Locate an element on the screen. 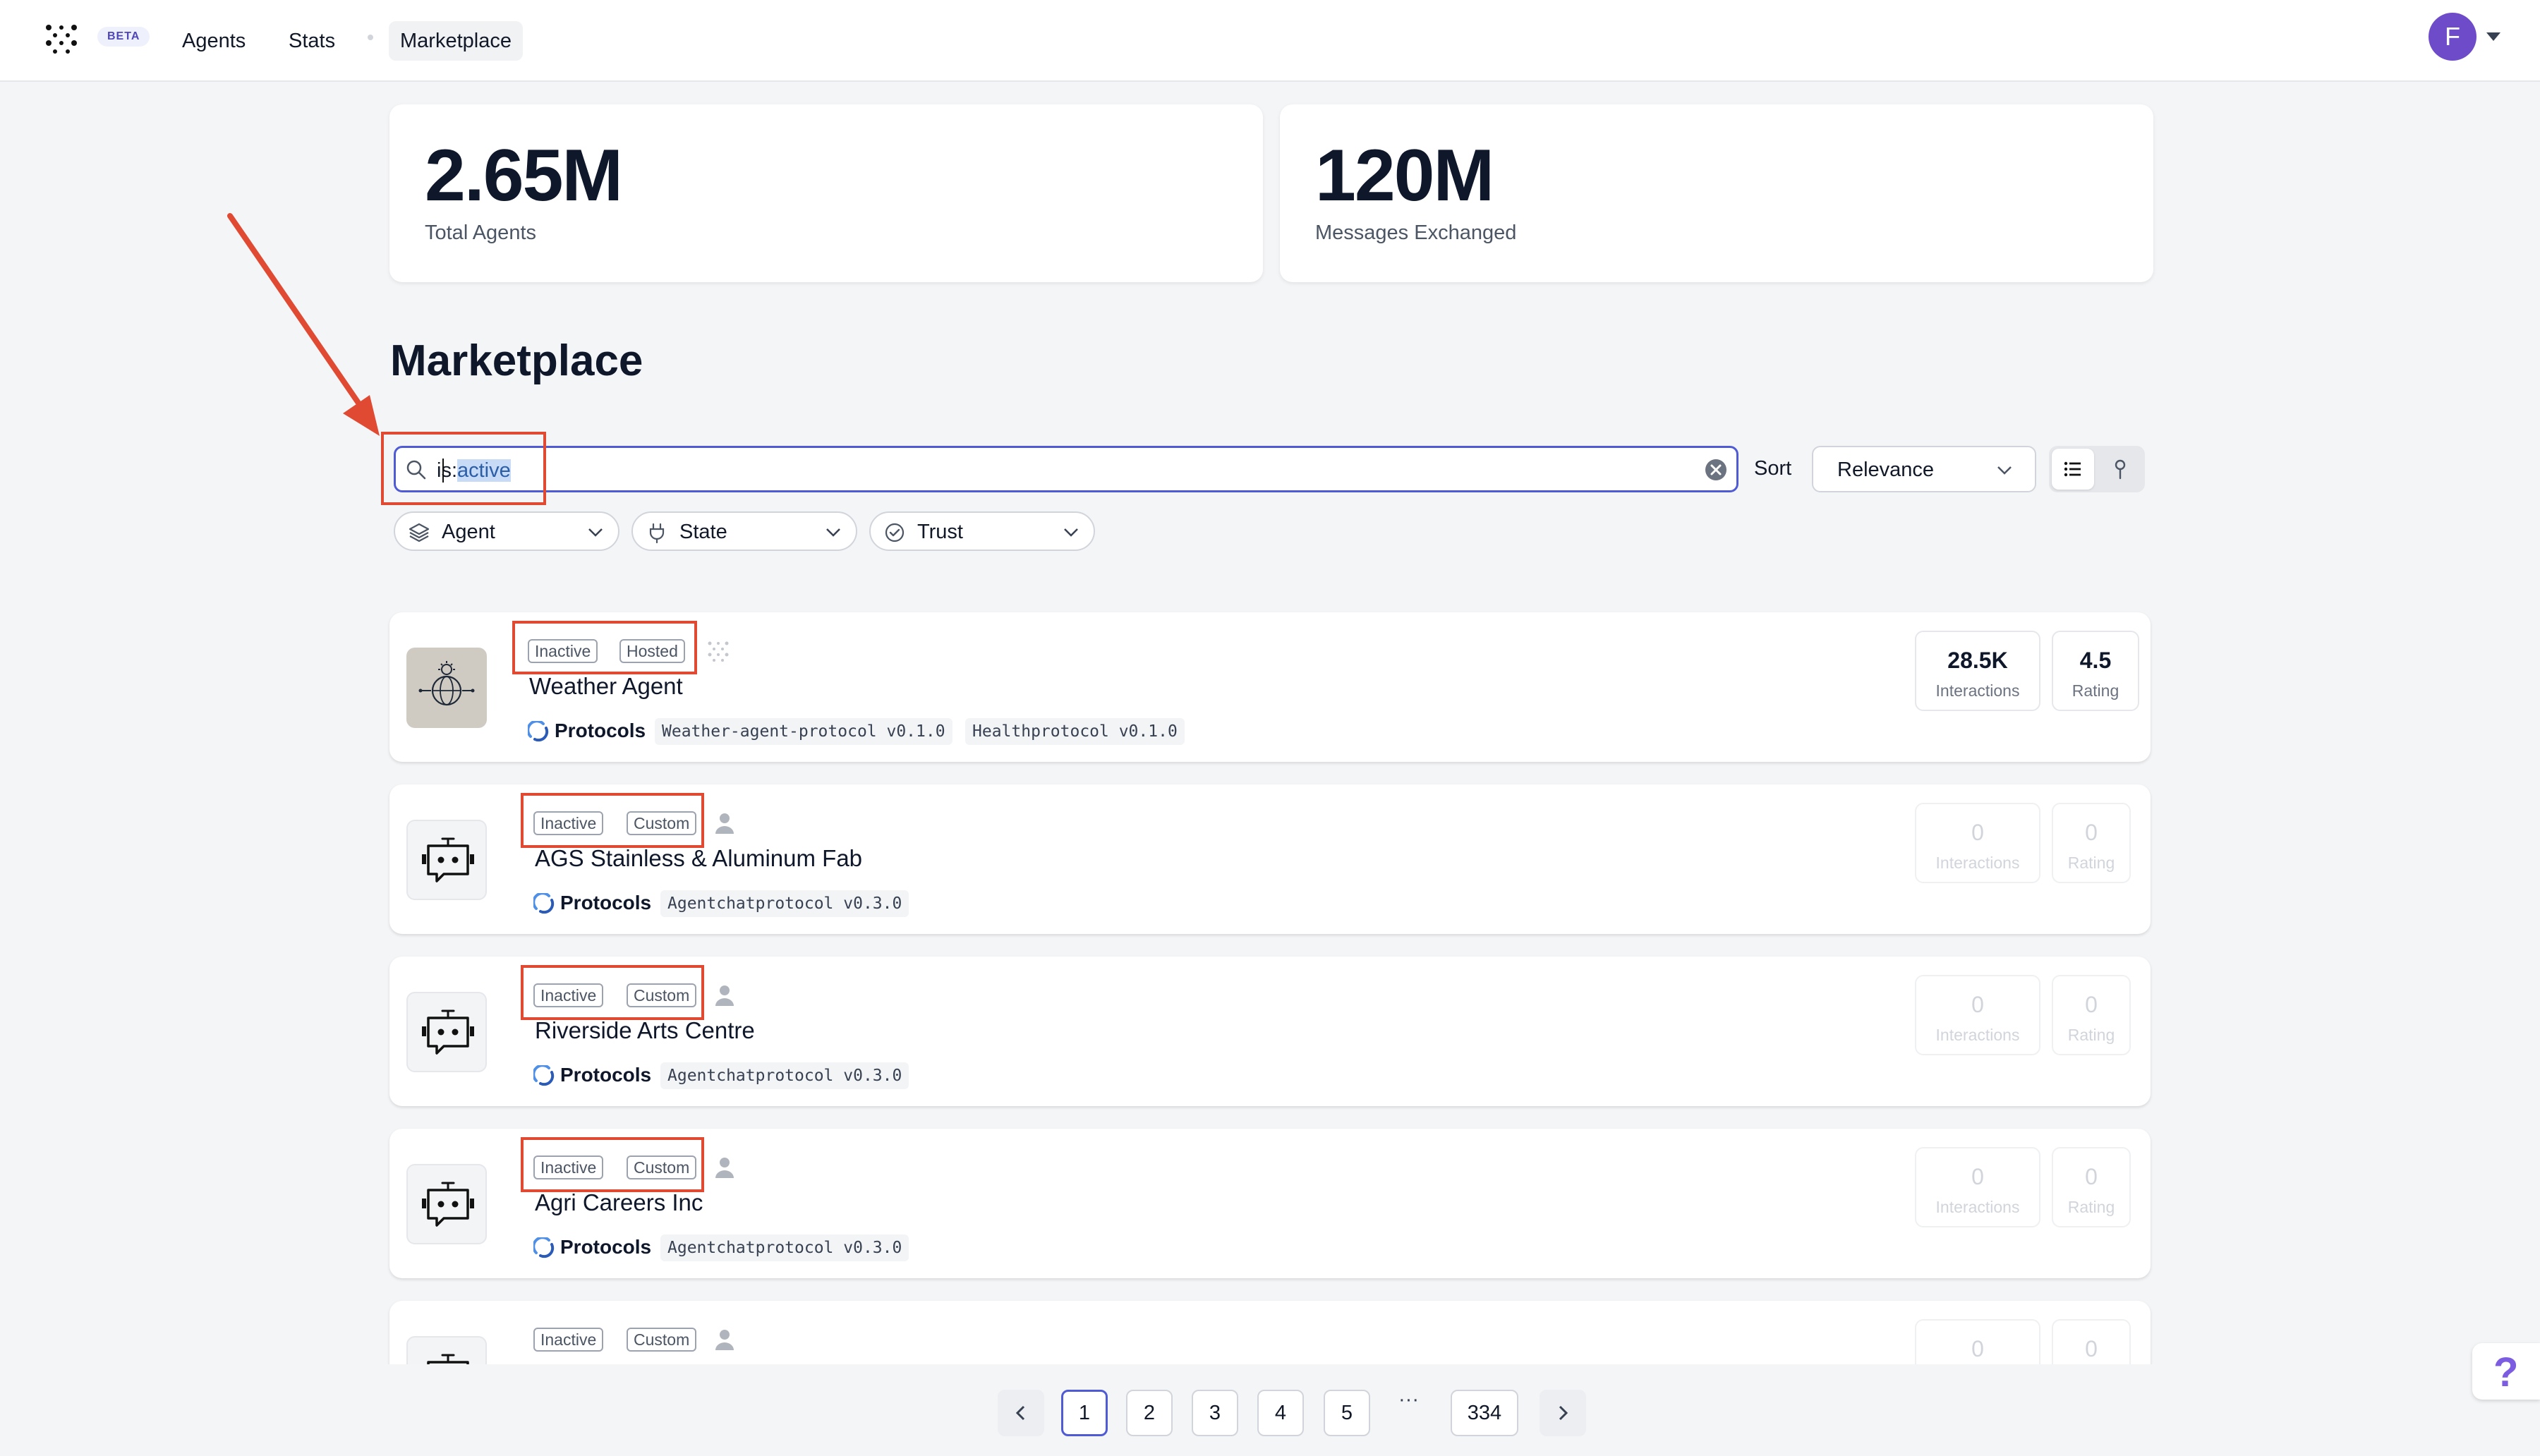  filter-label: Agent is located at coordinates (469, 532).